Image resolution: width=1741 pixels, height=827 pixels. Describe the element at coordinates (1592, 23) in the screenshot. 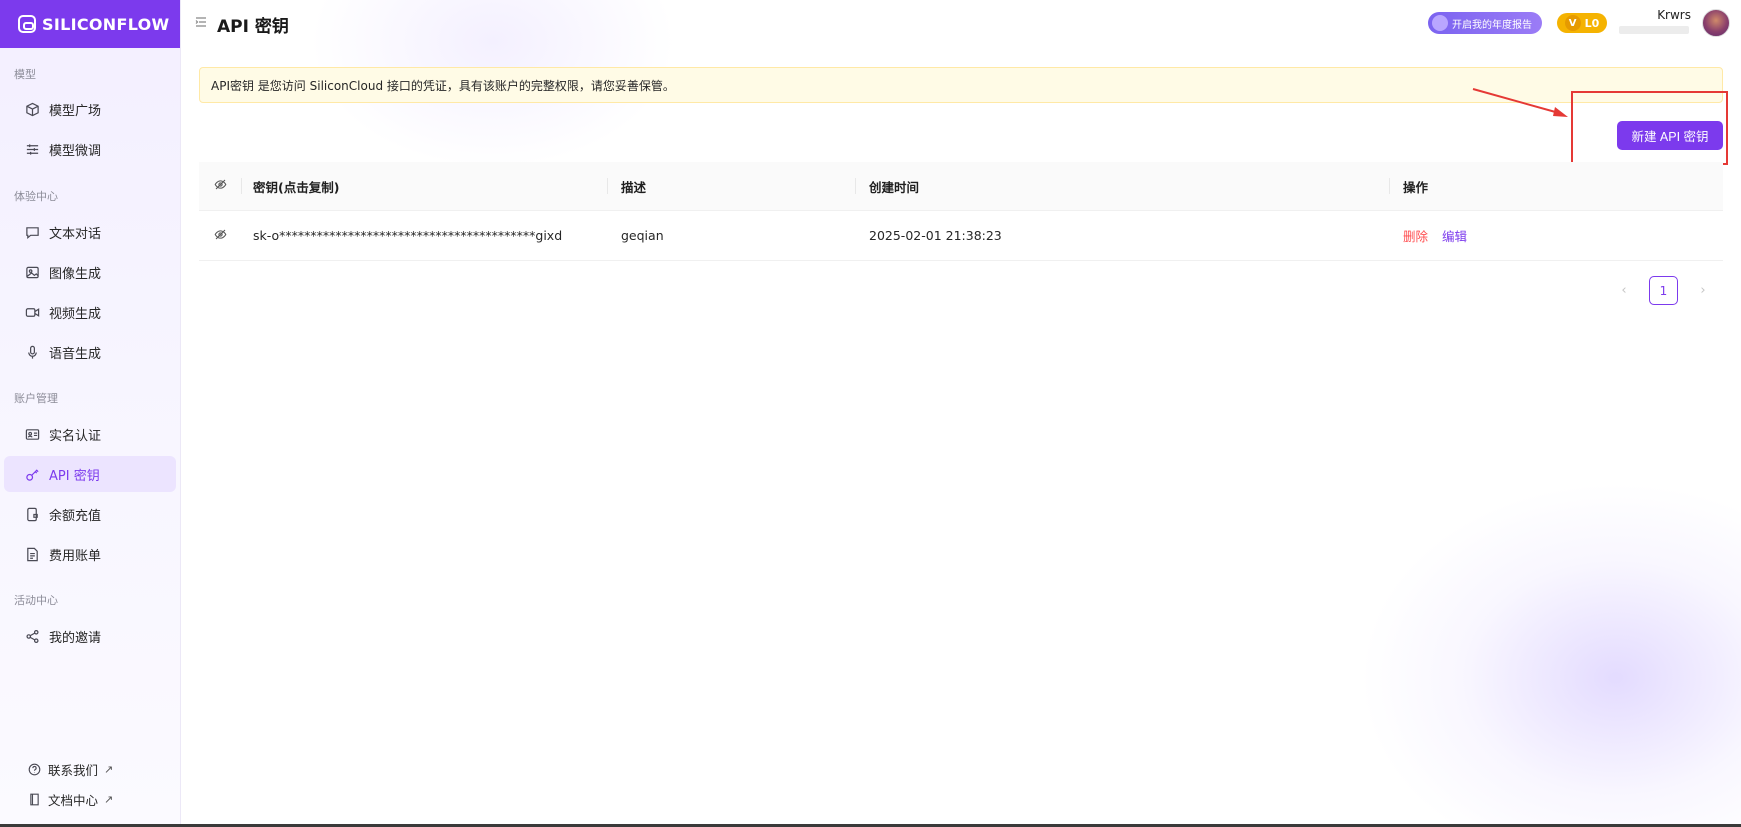

I see `user-level-label: L0` at that location.